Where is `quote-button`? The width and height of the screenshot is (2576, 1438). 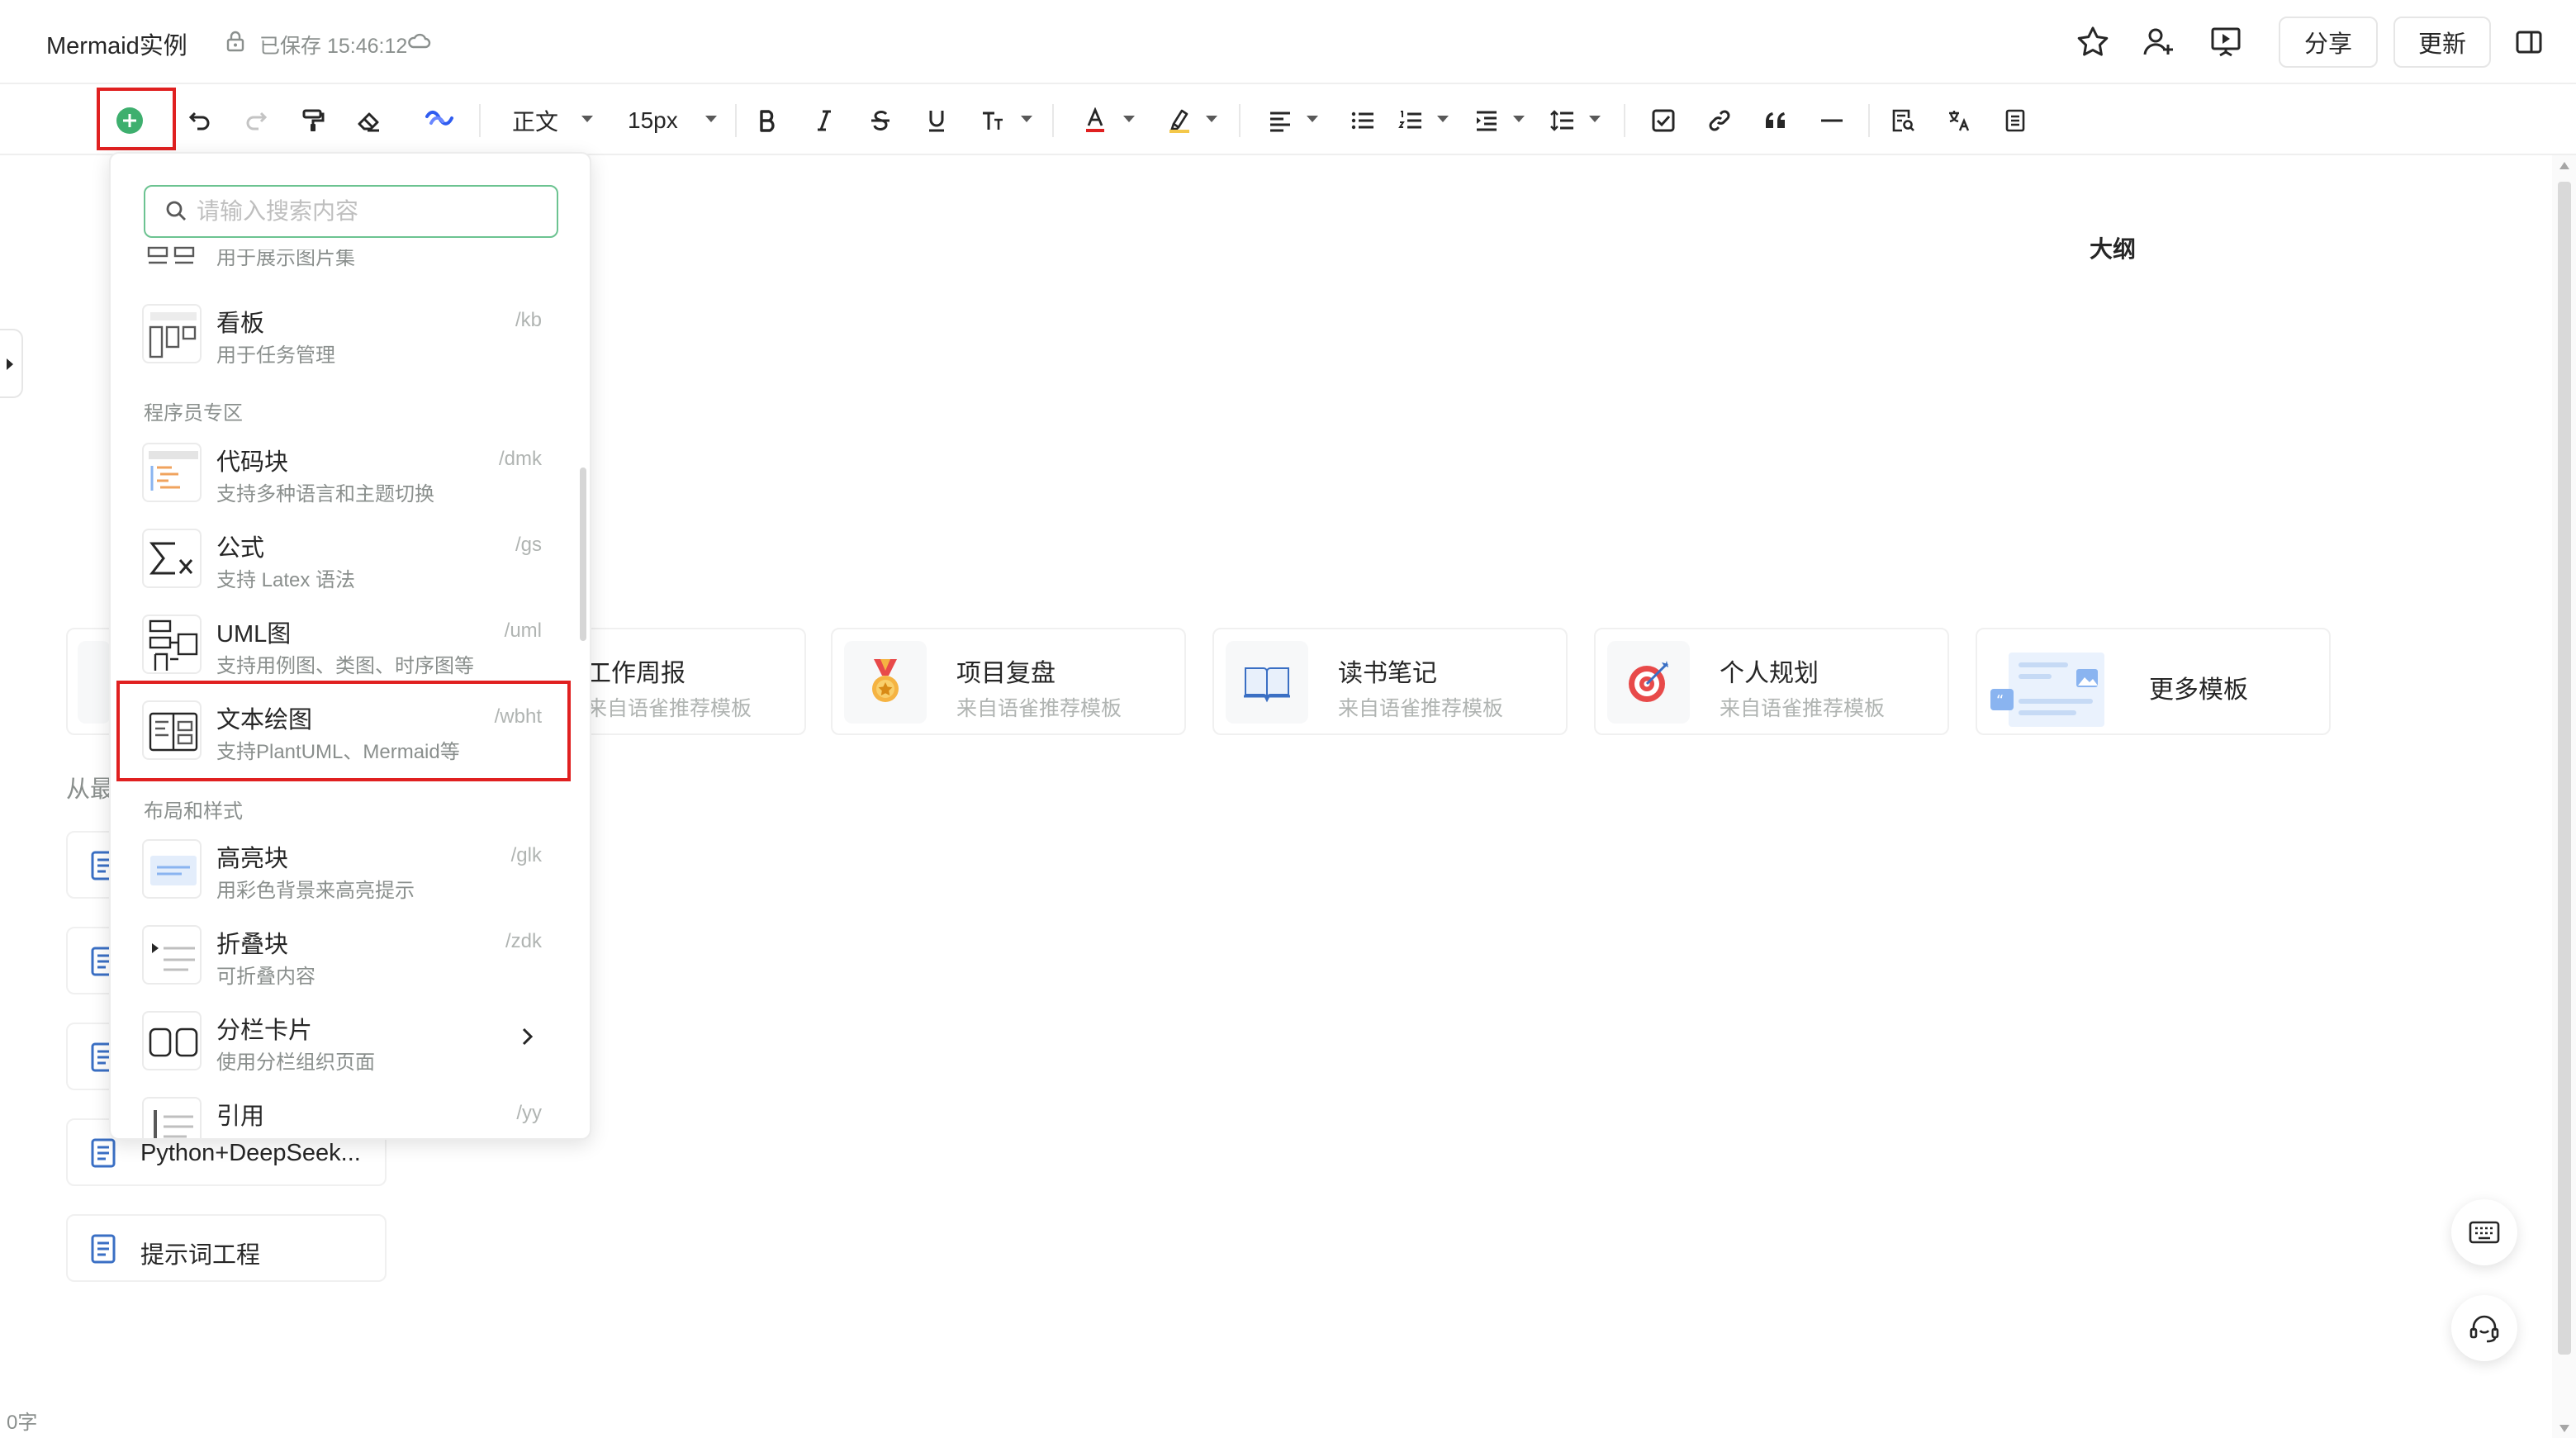
quote-button is located at coordinates (1775, 120).